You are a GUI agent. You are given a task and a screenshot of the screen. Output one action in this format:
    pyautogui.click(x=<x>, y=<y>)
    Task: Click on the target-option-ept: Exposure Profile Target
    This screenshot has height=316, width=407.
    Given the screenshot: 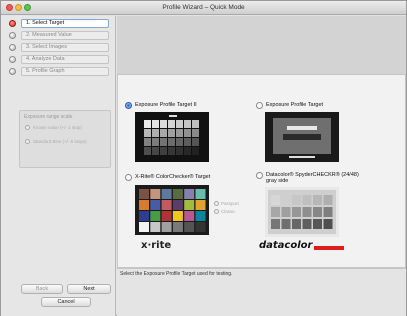 What is the action you would take?
    pyautogui.click(x=289, y=105)
    